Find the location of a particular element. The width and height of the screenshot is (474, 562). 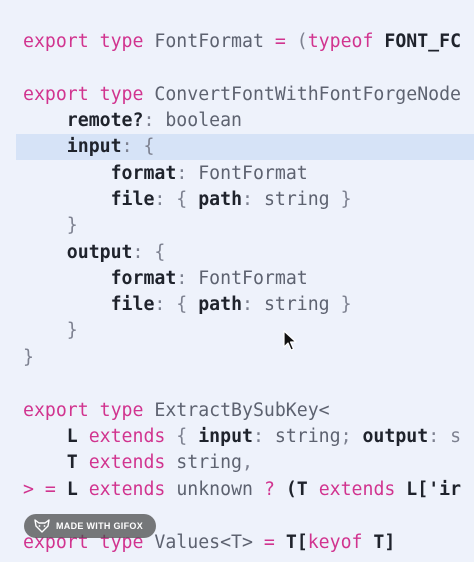

code-token: unknown is located at coordinates (214, 489).